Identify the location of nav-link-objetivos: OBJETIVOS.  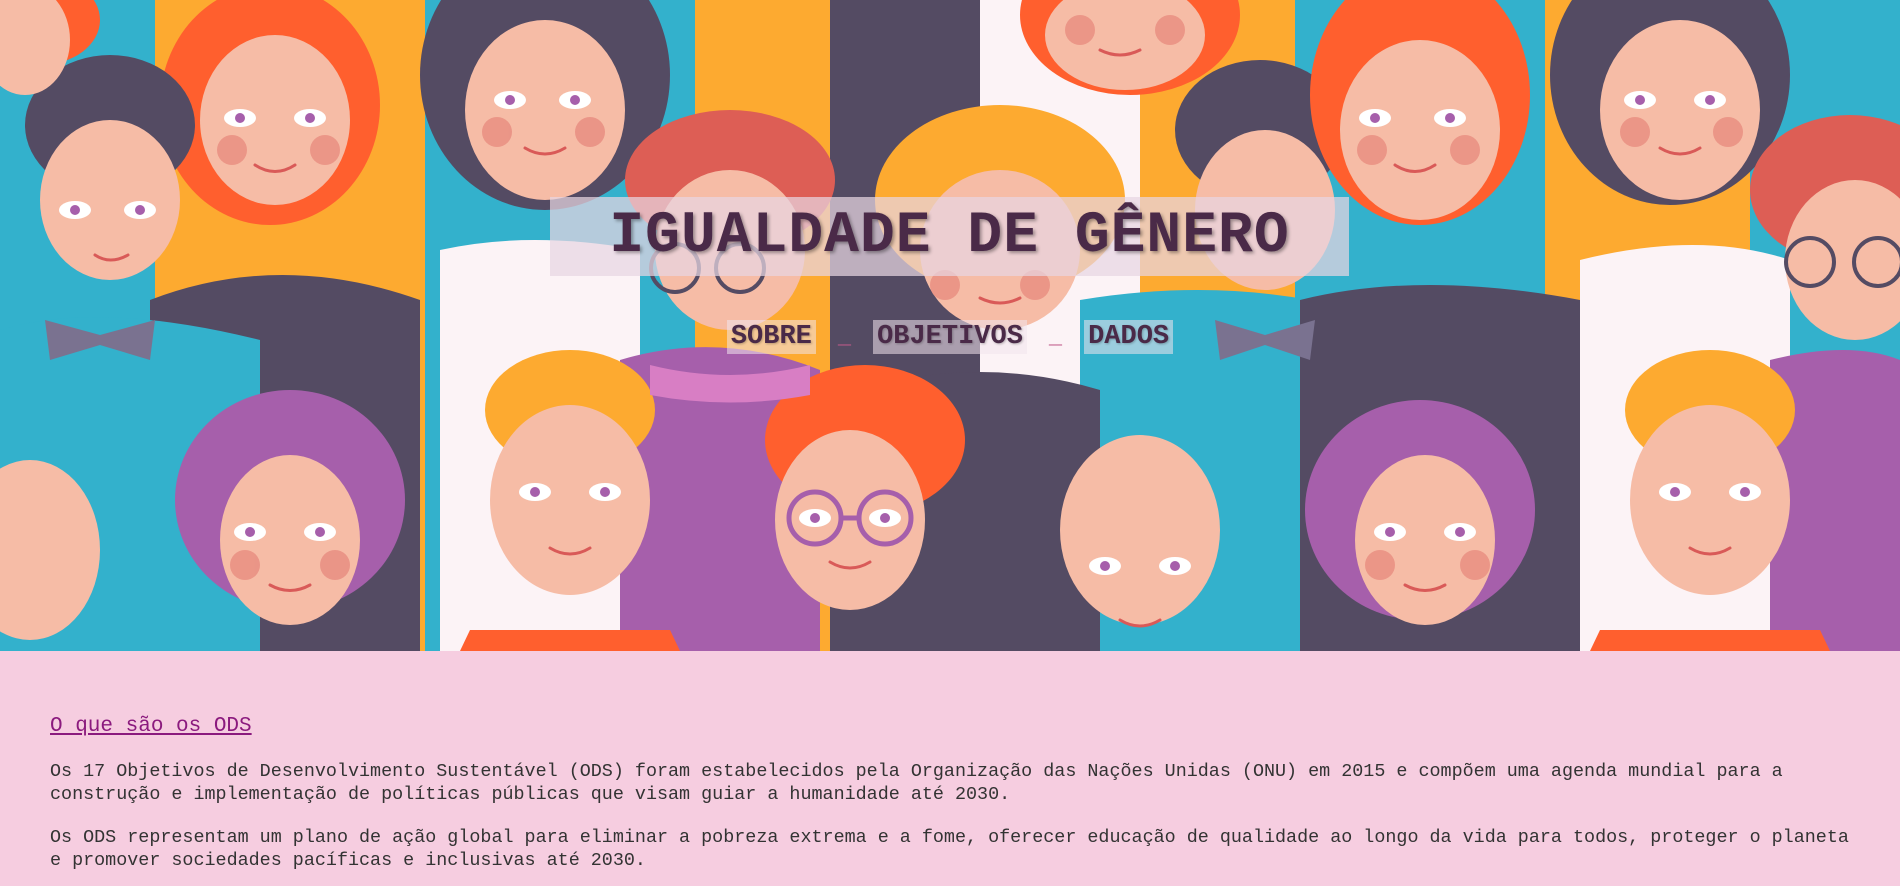
(950, 337).